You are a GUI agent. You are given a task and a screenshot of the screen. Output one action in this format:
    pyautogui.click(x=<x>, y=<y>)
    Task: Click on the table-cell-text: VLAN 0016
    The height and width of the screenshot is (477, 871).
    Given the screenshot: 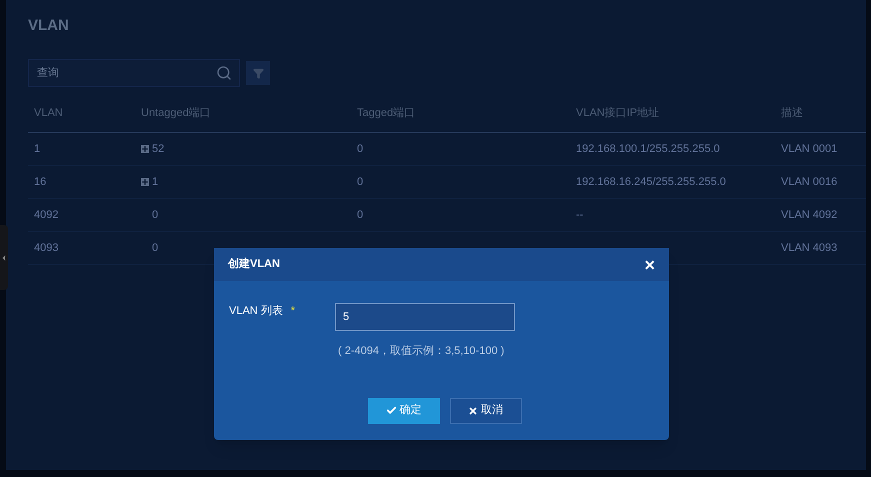 What is the action you would take?
    pyautogui.click(x=809, y=182)
    